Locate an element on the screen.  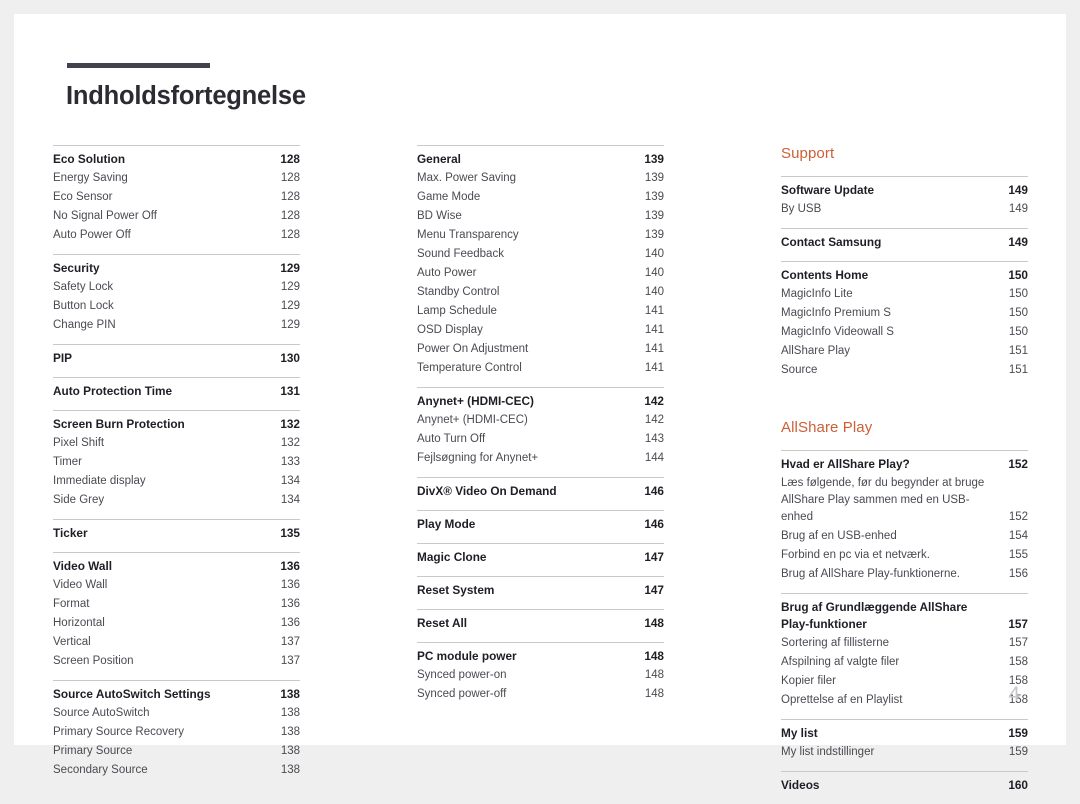
toc-section-heading: Anynet+ (HDMI-CEC) 142 is located at coordinates (540, 401).